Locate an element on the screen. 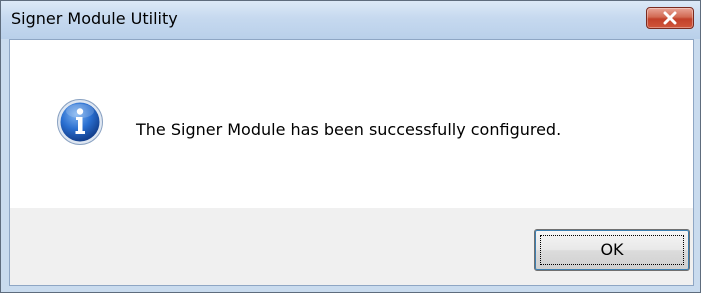 This screenshot has height=293, width=701. window-title: Signer Module Utility is located at coordinates (94, 18).